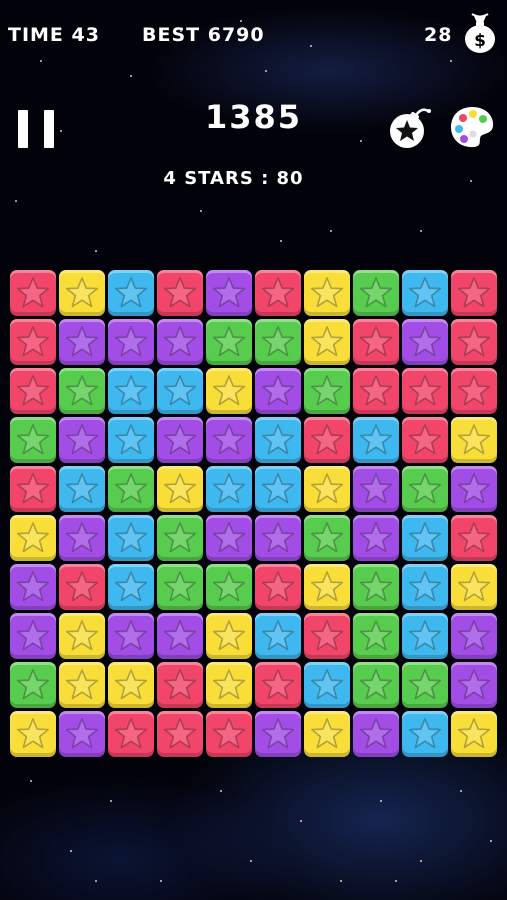 This screenshot has width=507, height=900. Describe the element at coordinates (410, 127) in the screenshot. I see `bomb-button` at that location.